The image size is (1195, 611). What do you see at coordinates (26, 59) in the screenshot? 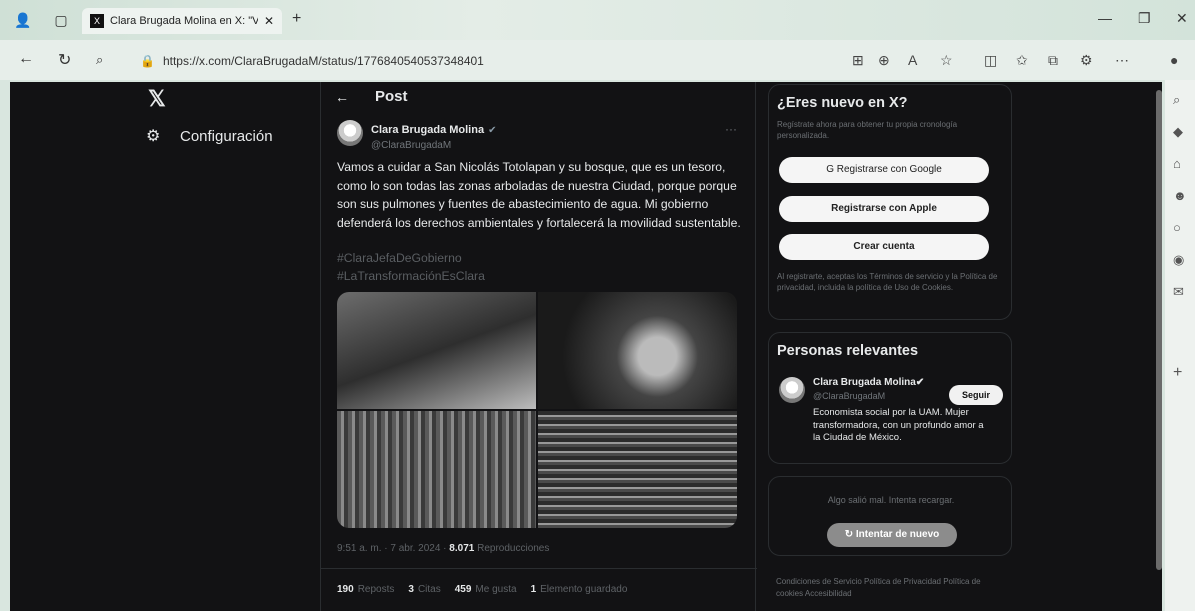
I see `back-icon: ←` at bounding box center [26, 59].